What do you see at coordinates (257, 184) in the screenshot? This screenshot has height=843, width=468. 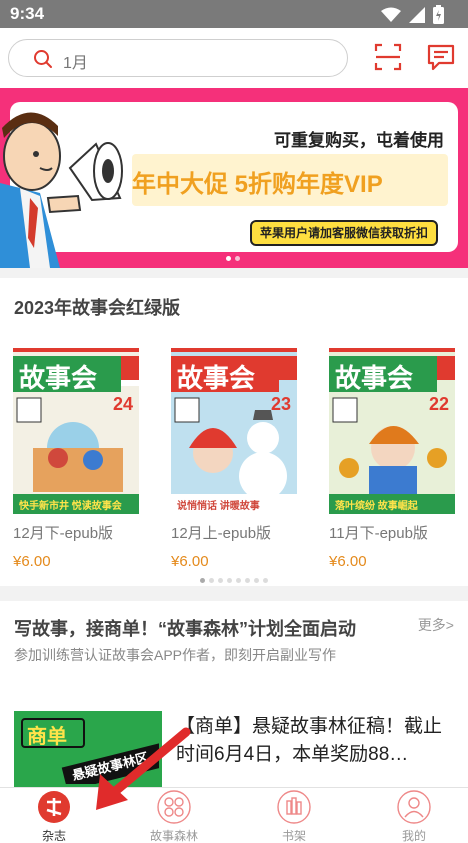 I see `banner-main-text: 年中大促 5折购年度VIP` at bounding box center [257, 184].